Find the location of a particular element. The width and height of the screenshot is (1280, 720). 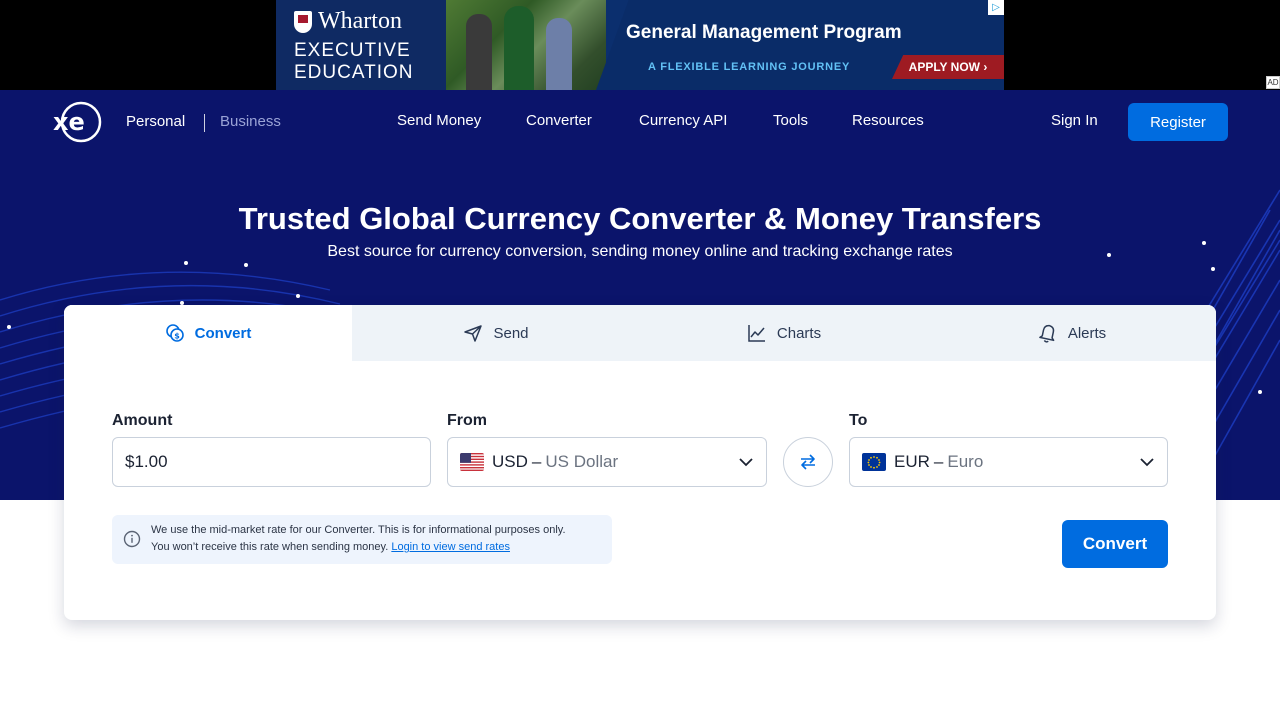

nav-converter: Converter is located at coordinates (559, 120).